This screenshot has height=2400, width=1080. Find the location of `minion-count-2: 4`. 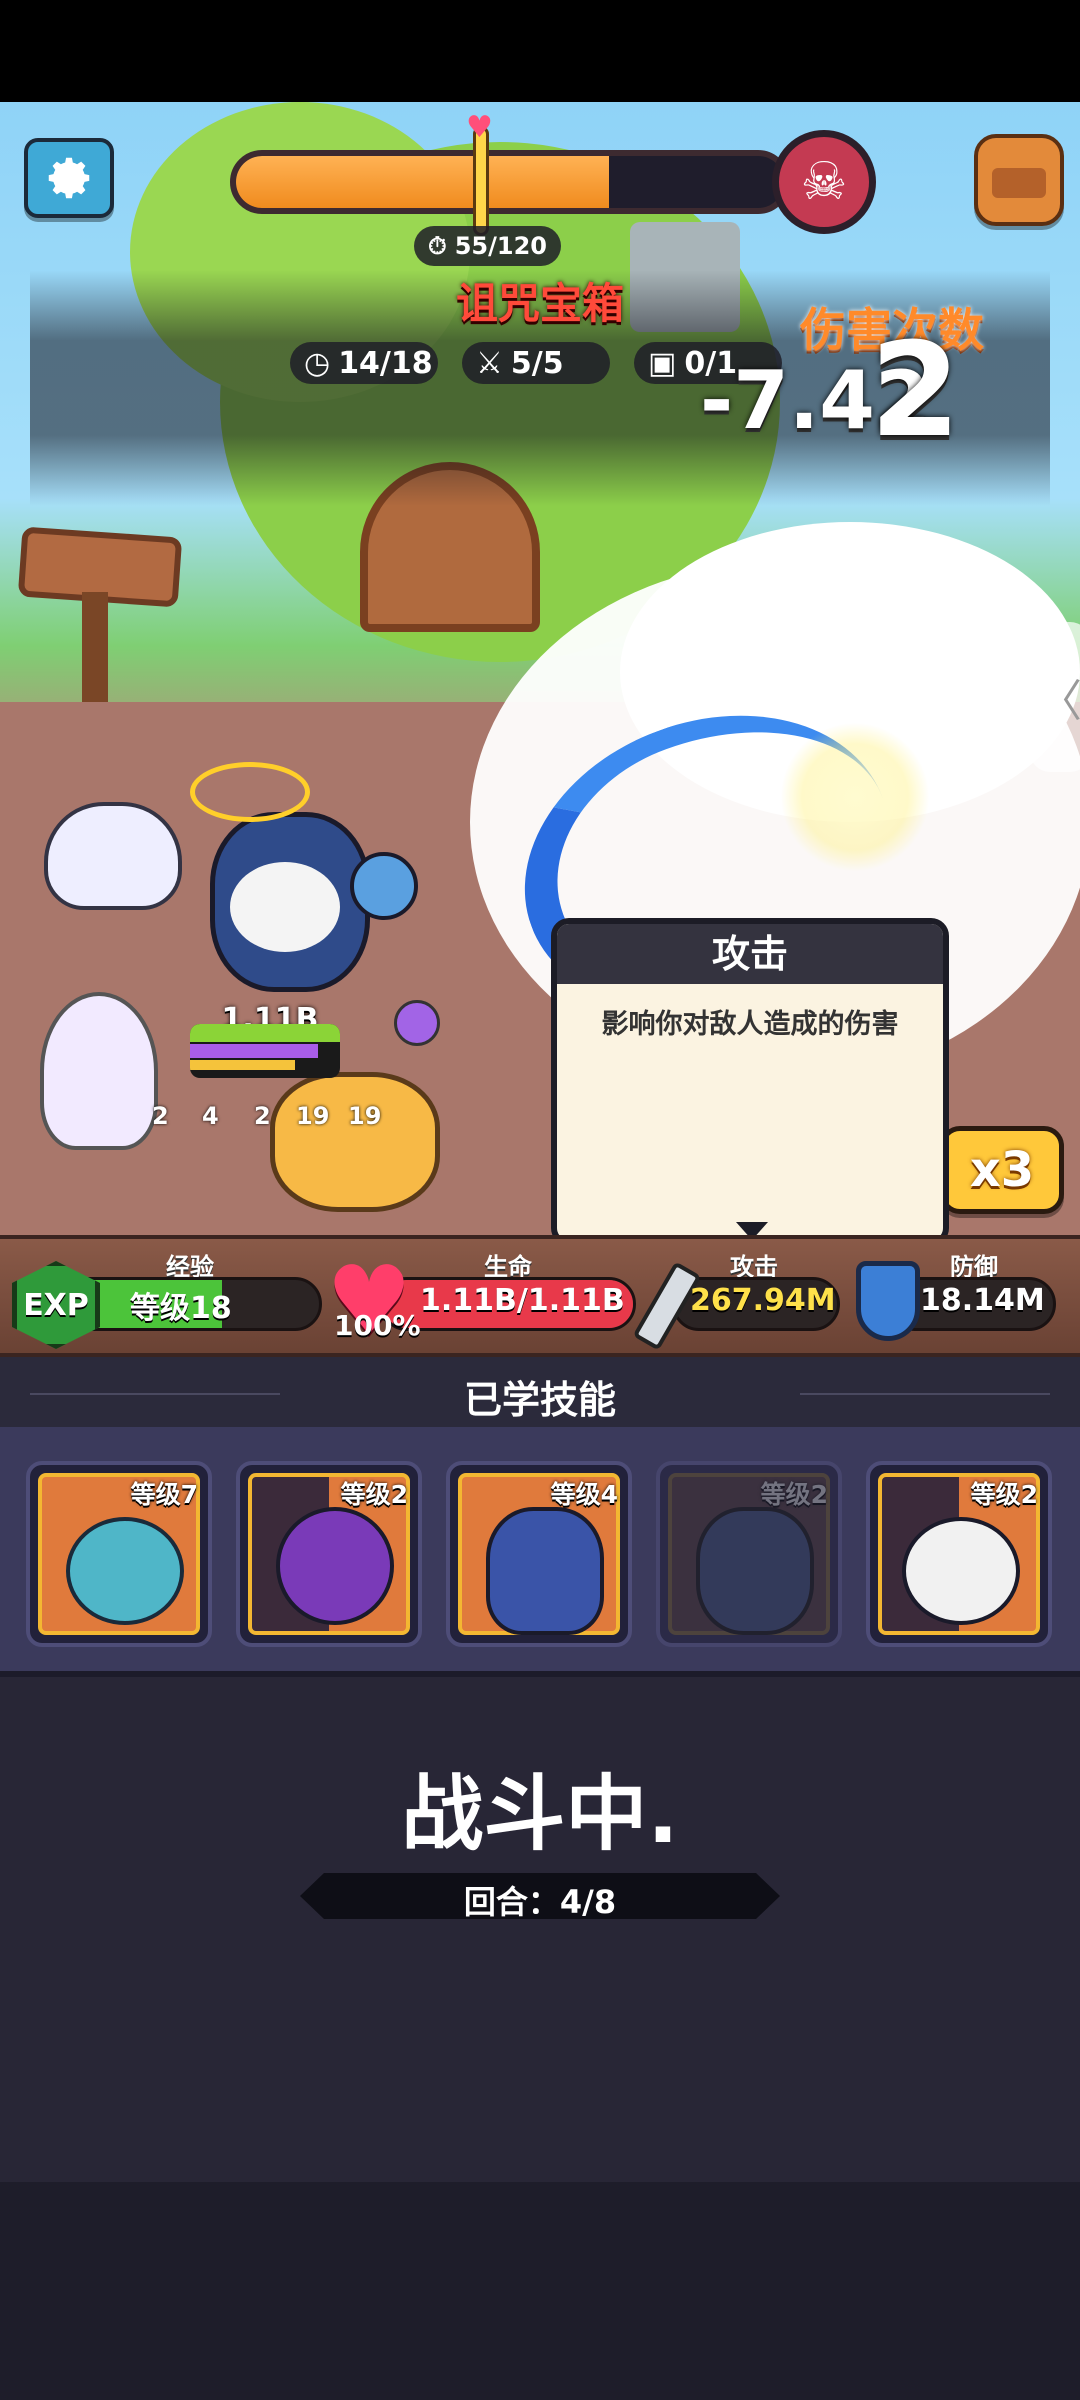

minion-count-2: 4 is located at coordinates (210, 1116).